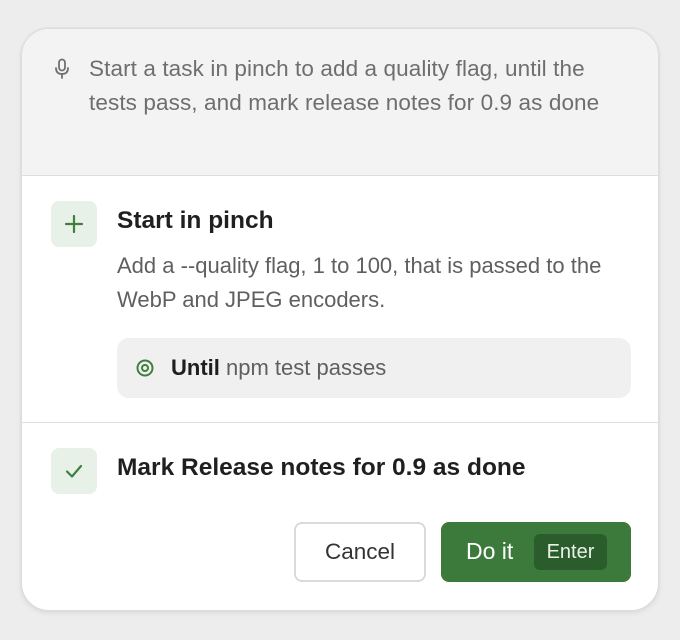 The width and height of the screenshot is (680, 640). I want to click on do-it-button: Do it Enter, so click(536, 552).